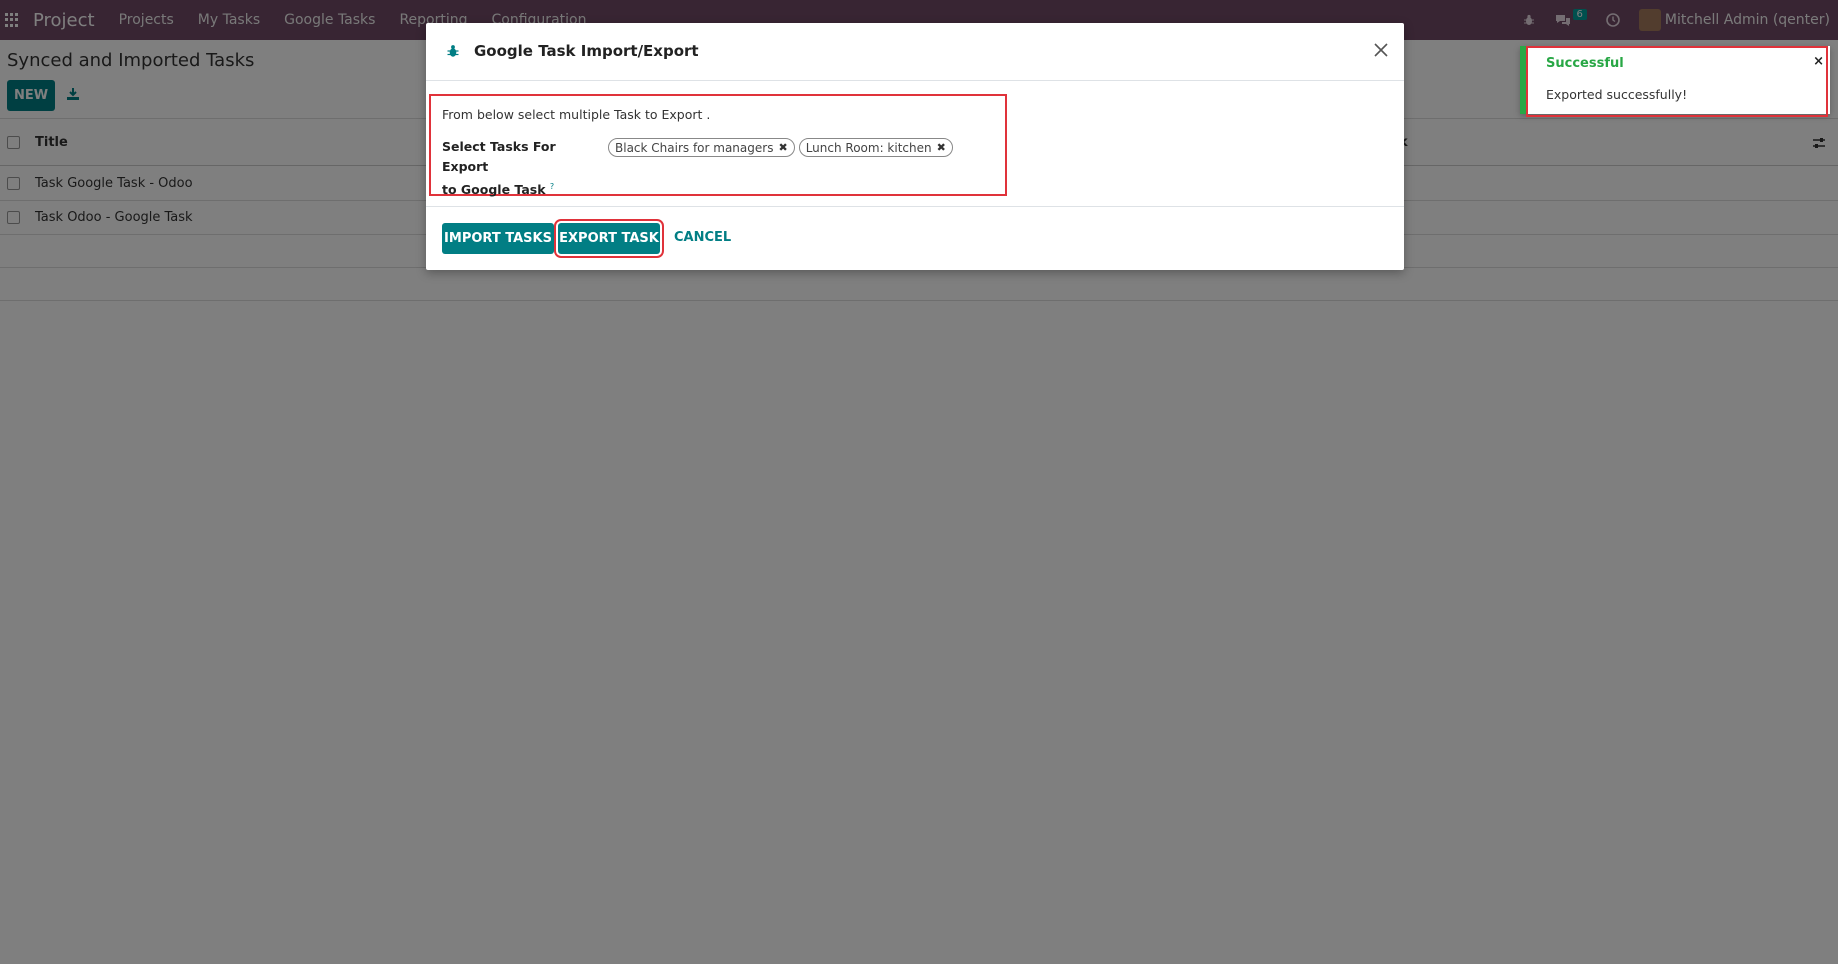 The height and width of the screenshot is (964, 1838). I want to click on close-icon, so click(1381, 50).